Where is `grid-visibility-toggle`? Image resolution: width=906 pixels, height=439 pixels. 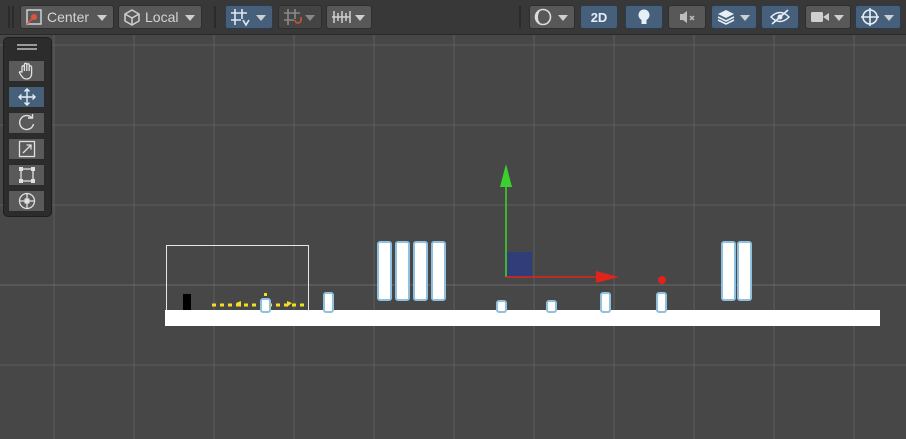
grid-visibility-toggle is located at coordinates (349, 17).